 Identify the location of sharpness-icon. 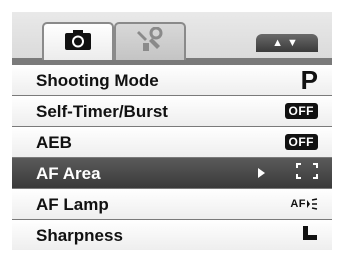
(310, 235).